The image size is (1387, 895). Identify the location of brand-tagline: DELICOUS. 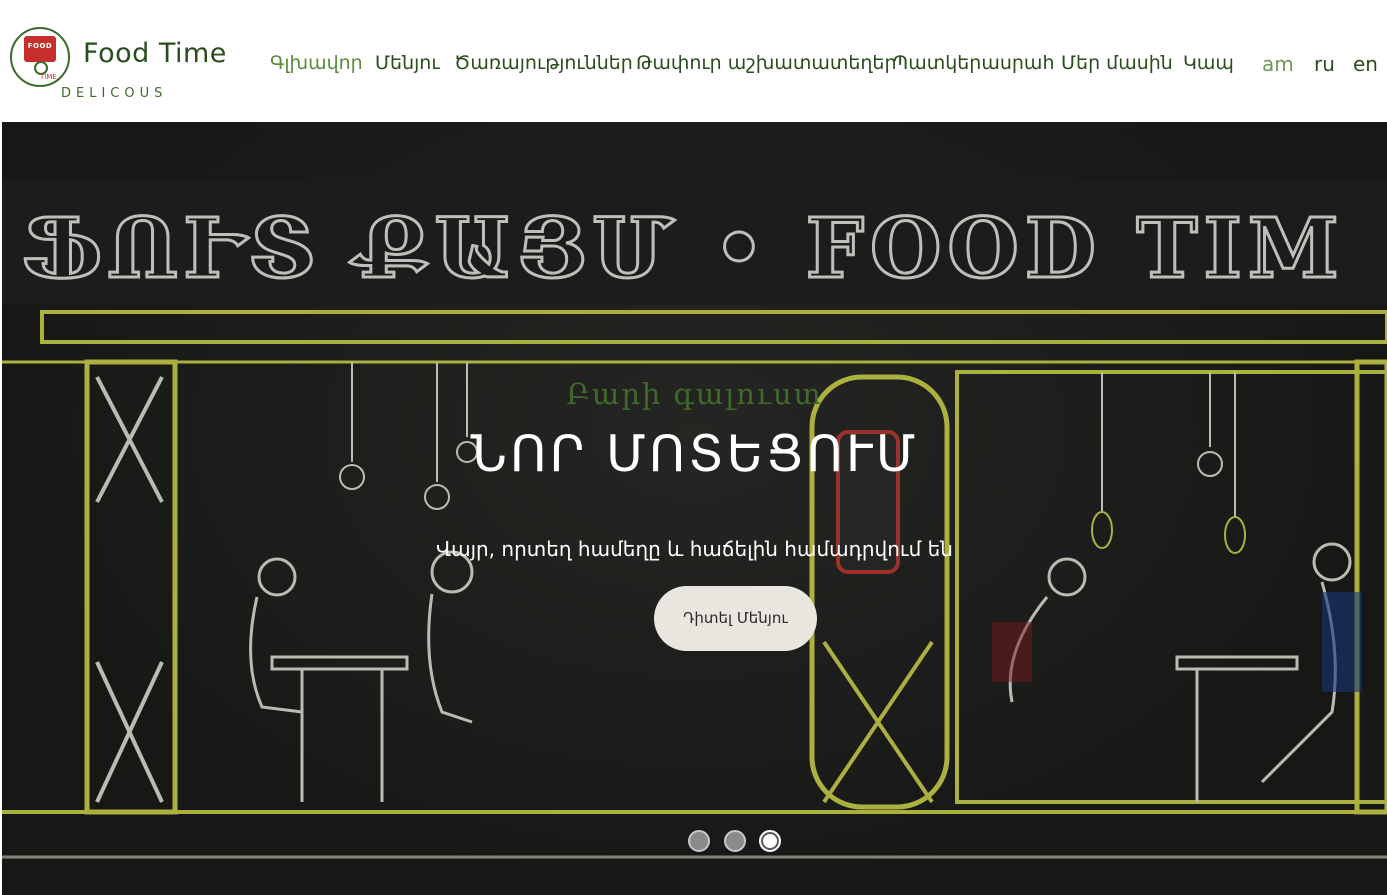
(114, 93).